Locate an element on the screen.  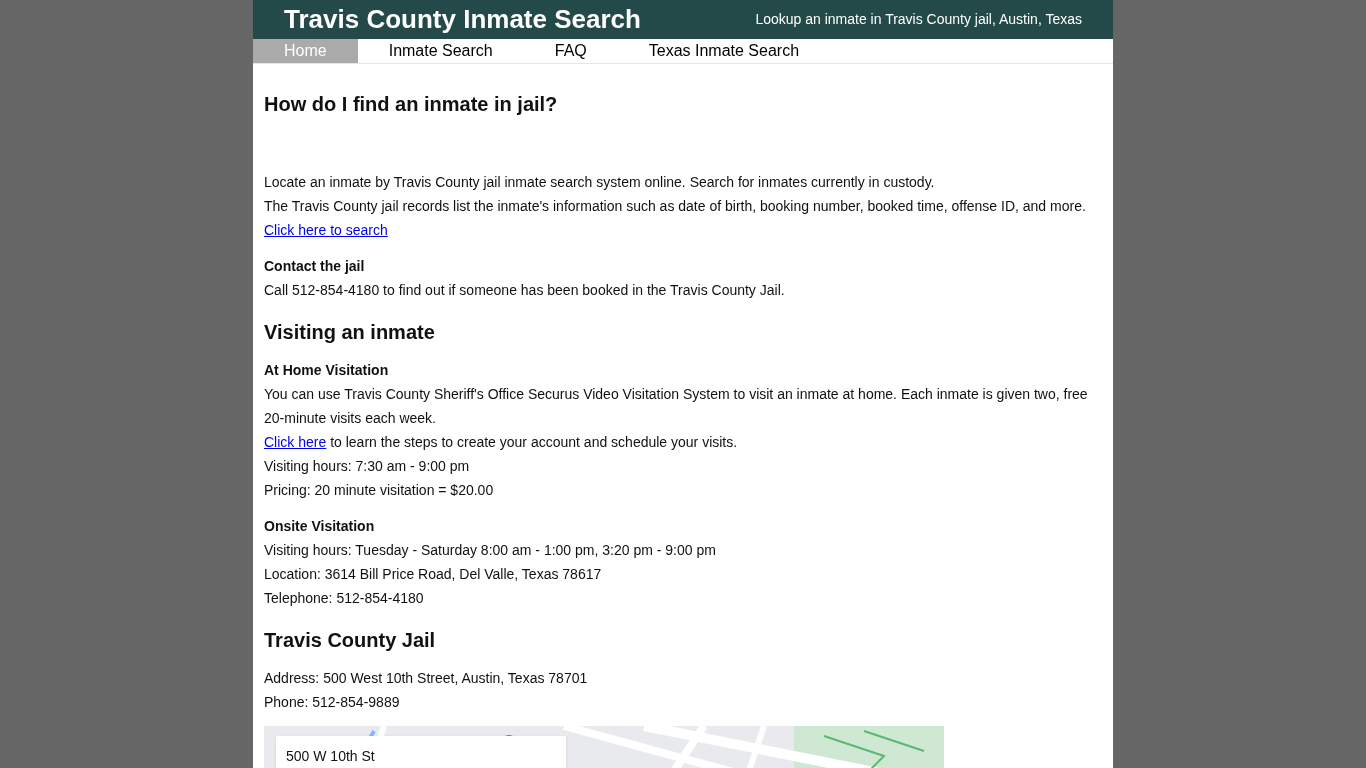
paragraph: Visiting hours: Tuesday - Saturday 8:00 am - 1:00 pm, 3:20 pm - 9:00 pm is located at coordinates (490, 550).